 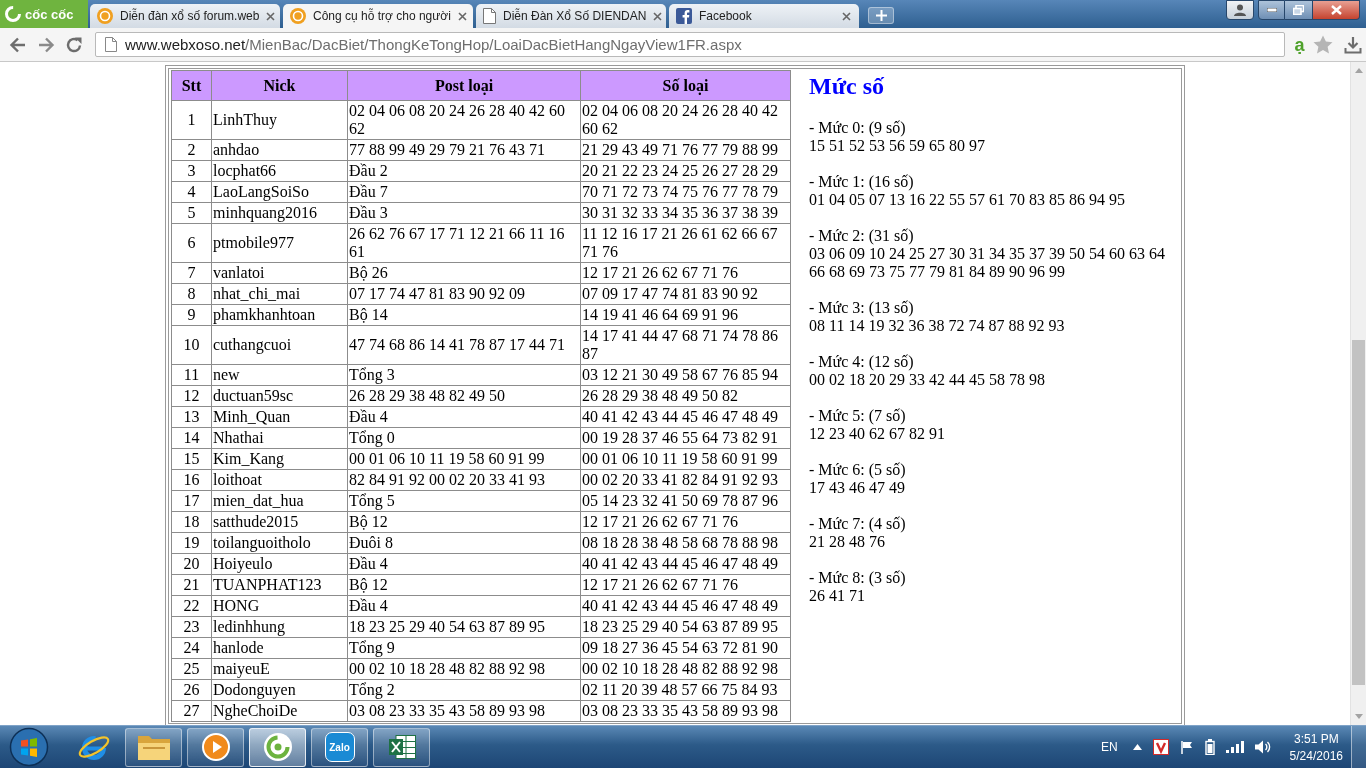 I want to click on level-numbers: 12 23 40 62 67 82 91, so click(x=877, y=434).